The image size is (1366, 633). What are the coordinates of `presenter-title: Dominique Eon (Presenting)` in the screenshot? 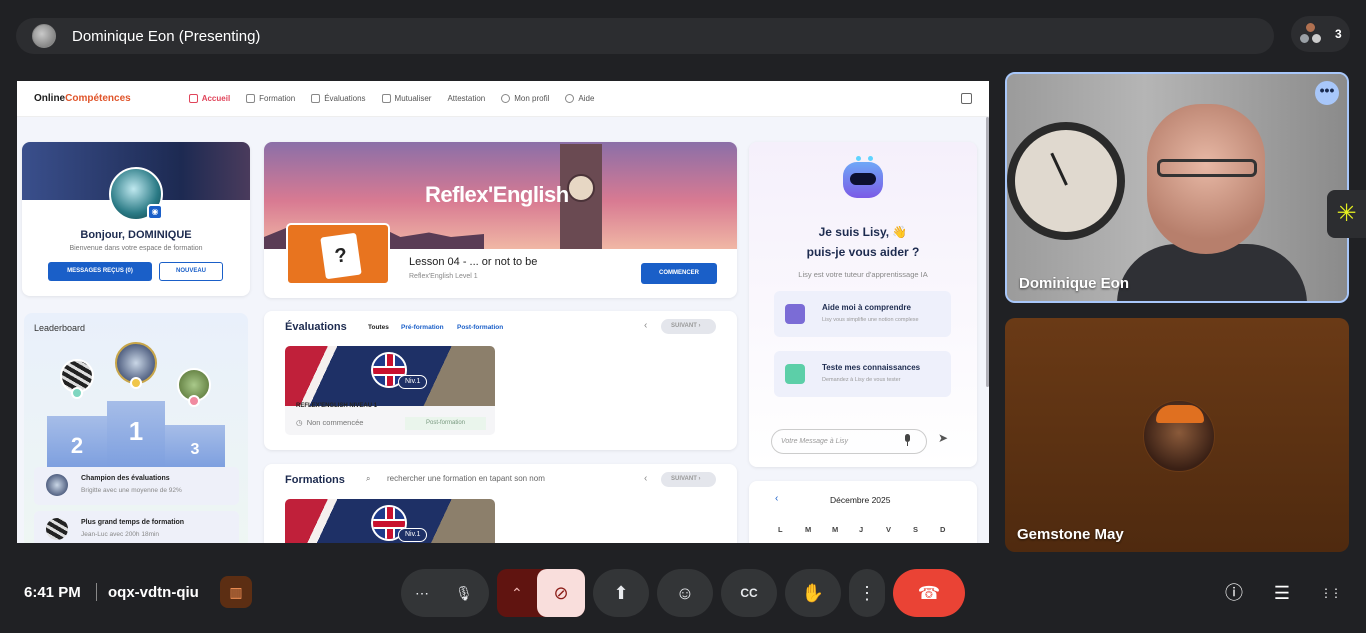 It's located at (166, 36).